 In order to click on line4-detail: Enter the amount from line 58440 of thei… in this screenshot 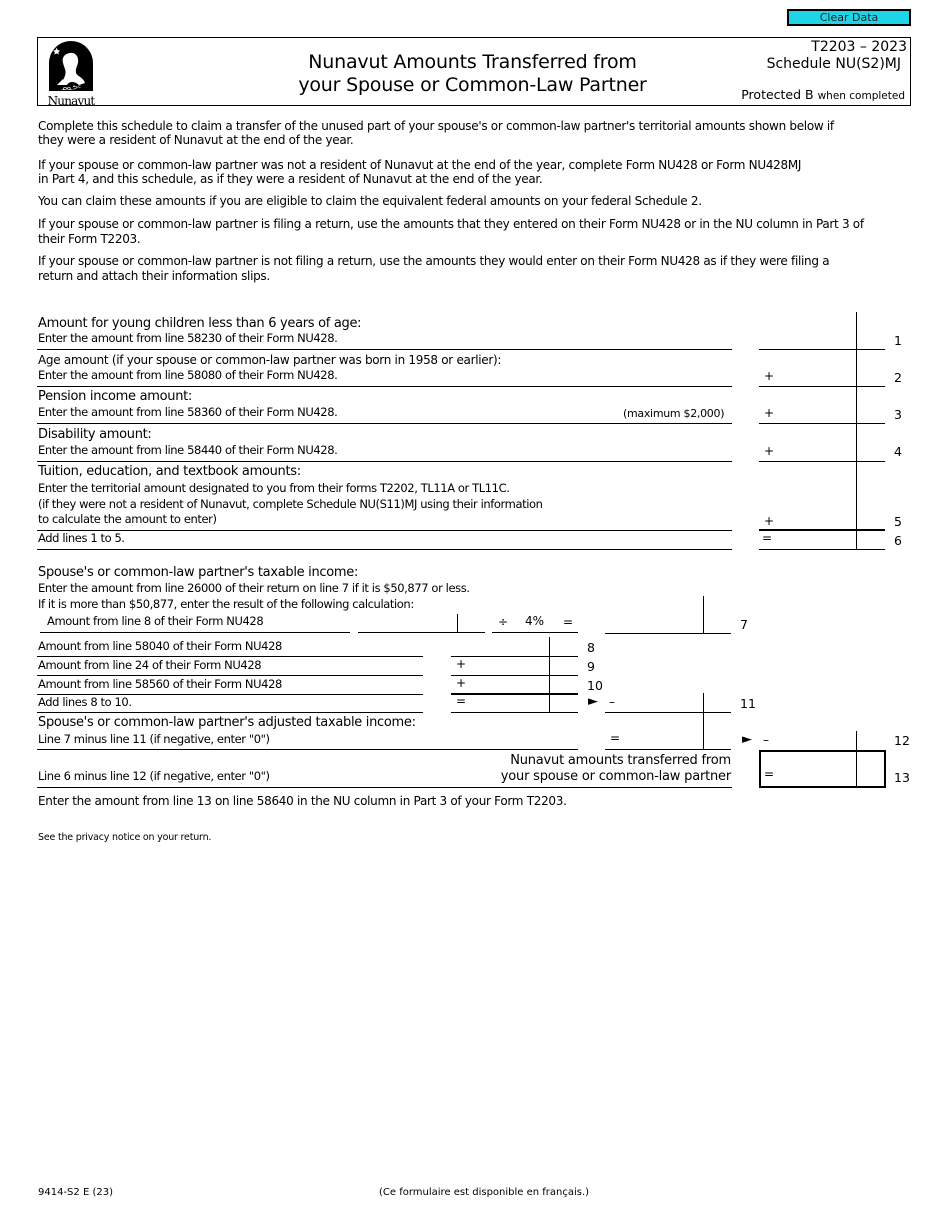, I will do `click(188, 450)`.